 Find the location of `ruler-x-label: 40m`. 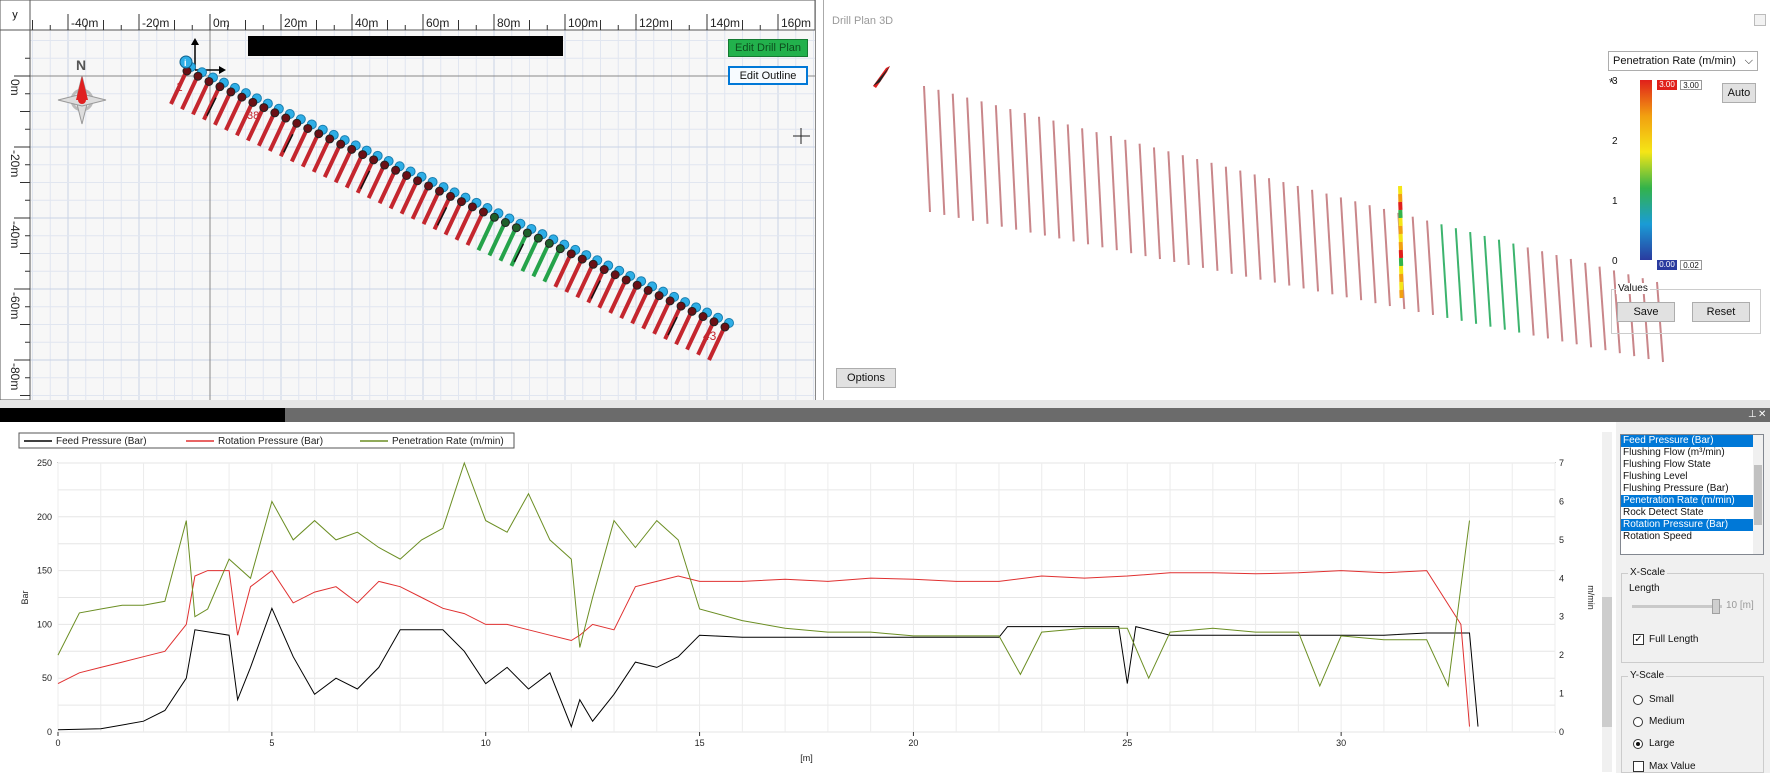

ruler-x-label: 40m is located at coordinates (366, 23).